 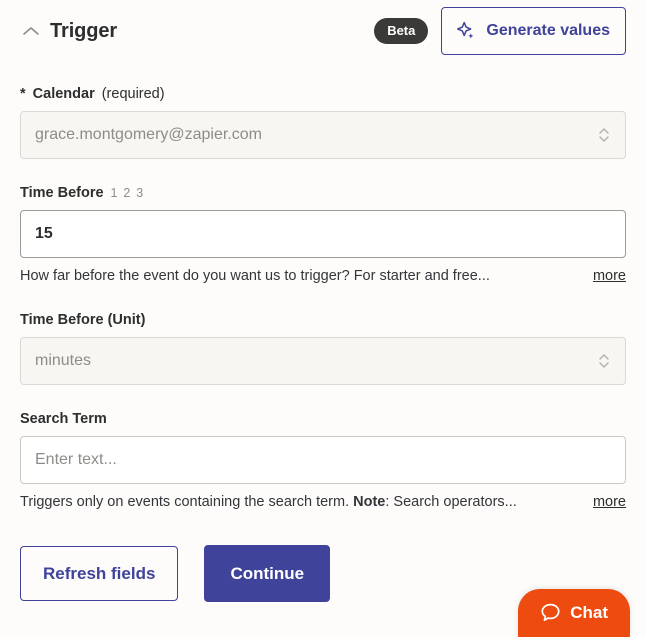 What do you see at coordinates (548, 30) in the screenshot?
I see `generate-values-label: Generate values` at bounding box center [548, 30].